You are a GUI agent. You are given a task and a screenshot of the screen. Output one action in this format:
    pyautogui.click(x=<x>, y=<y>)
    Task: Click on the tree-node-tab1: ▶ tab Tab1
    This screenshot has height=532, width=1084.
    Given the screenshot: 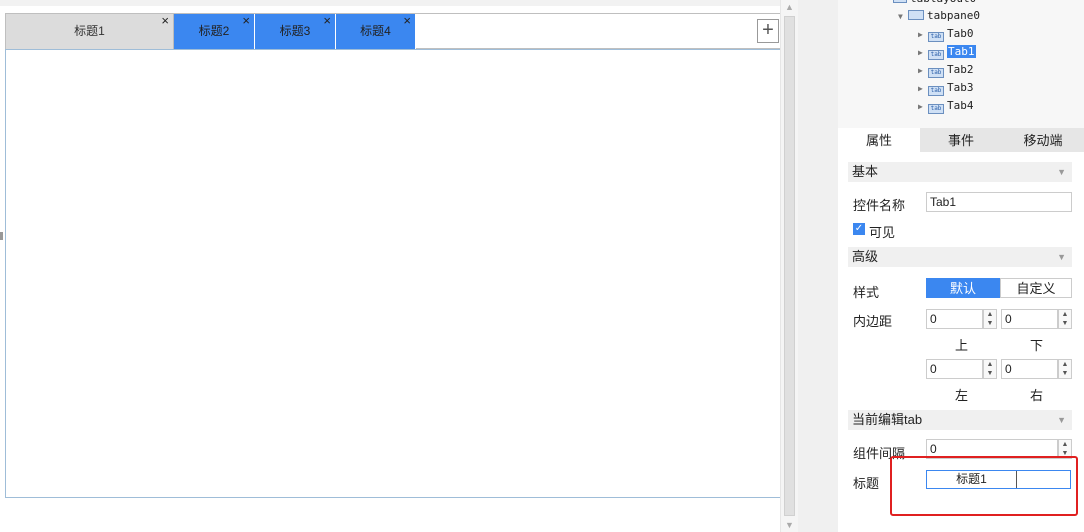 What is the action you would take?
    pyautogui.click(x=947, y=52)
    